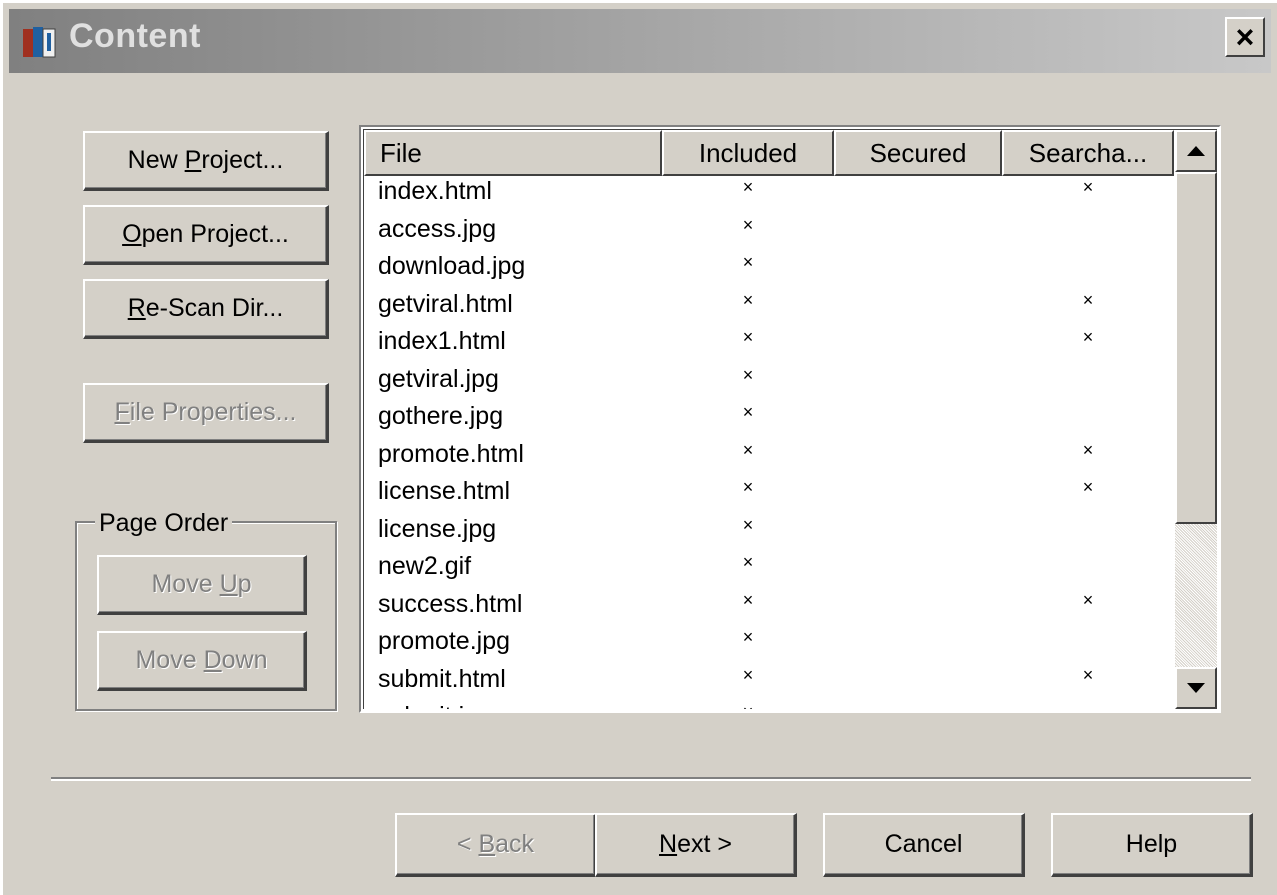  What do you see at coordinates (515, 844) in the screenshot?
I see `button-label: ack` at bounding box center [515, 844].